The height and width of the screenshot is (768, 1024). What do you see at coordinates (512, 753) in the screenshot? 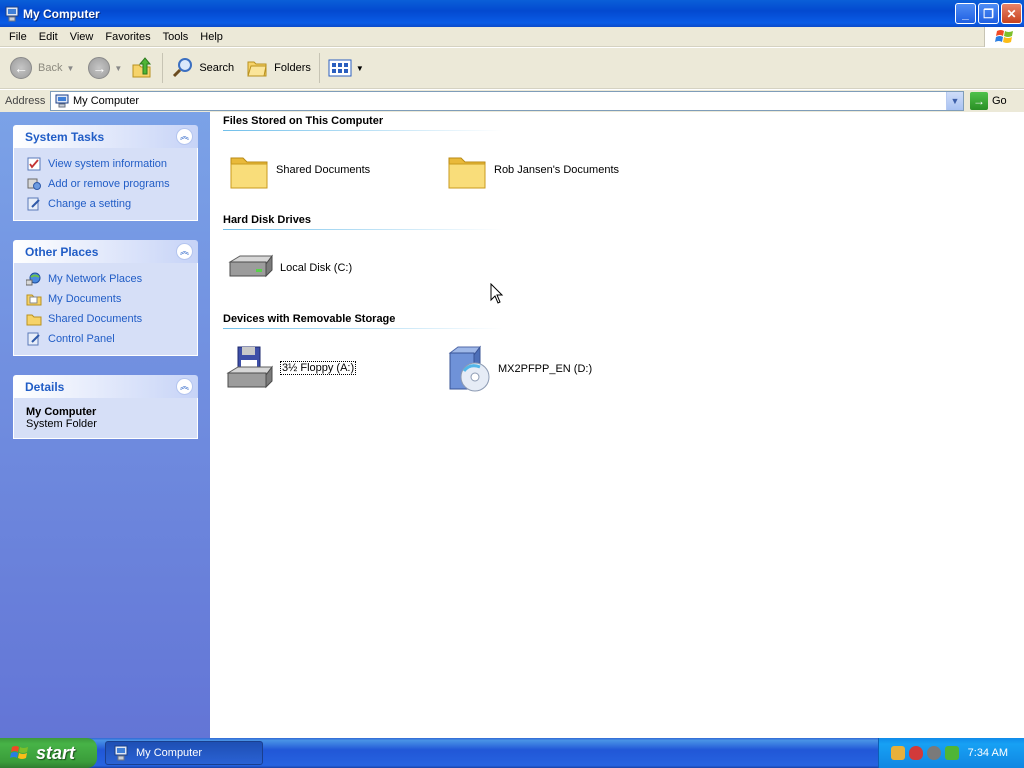
I see `taskbar: start My Computer 7:34 AM` at bounding box center [512, 753].